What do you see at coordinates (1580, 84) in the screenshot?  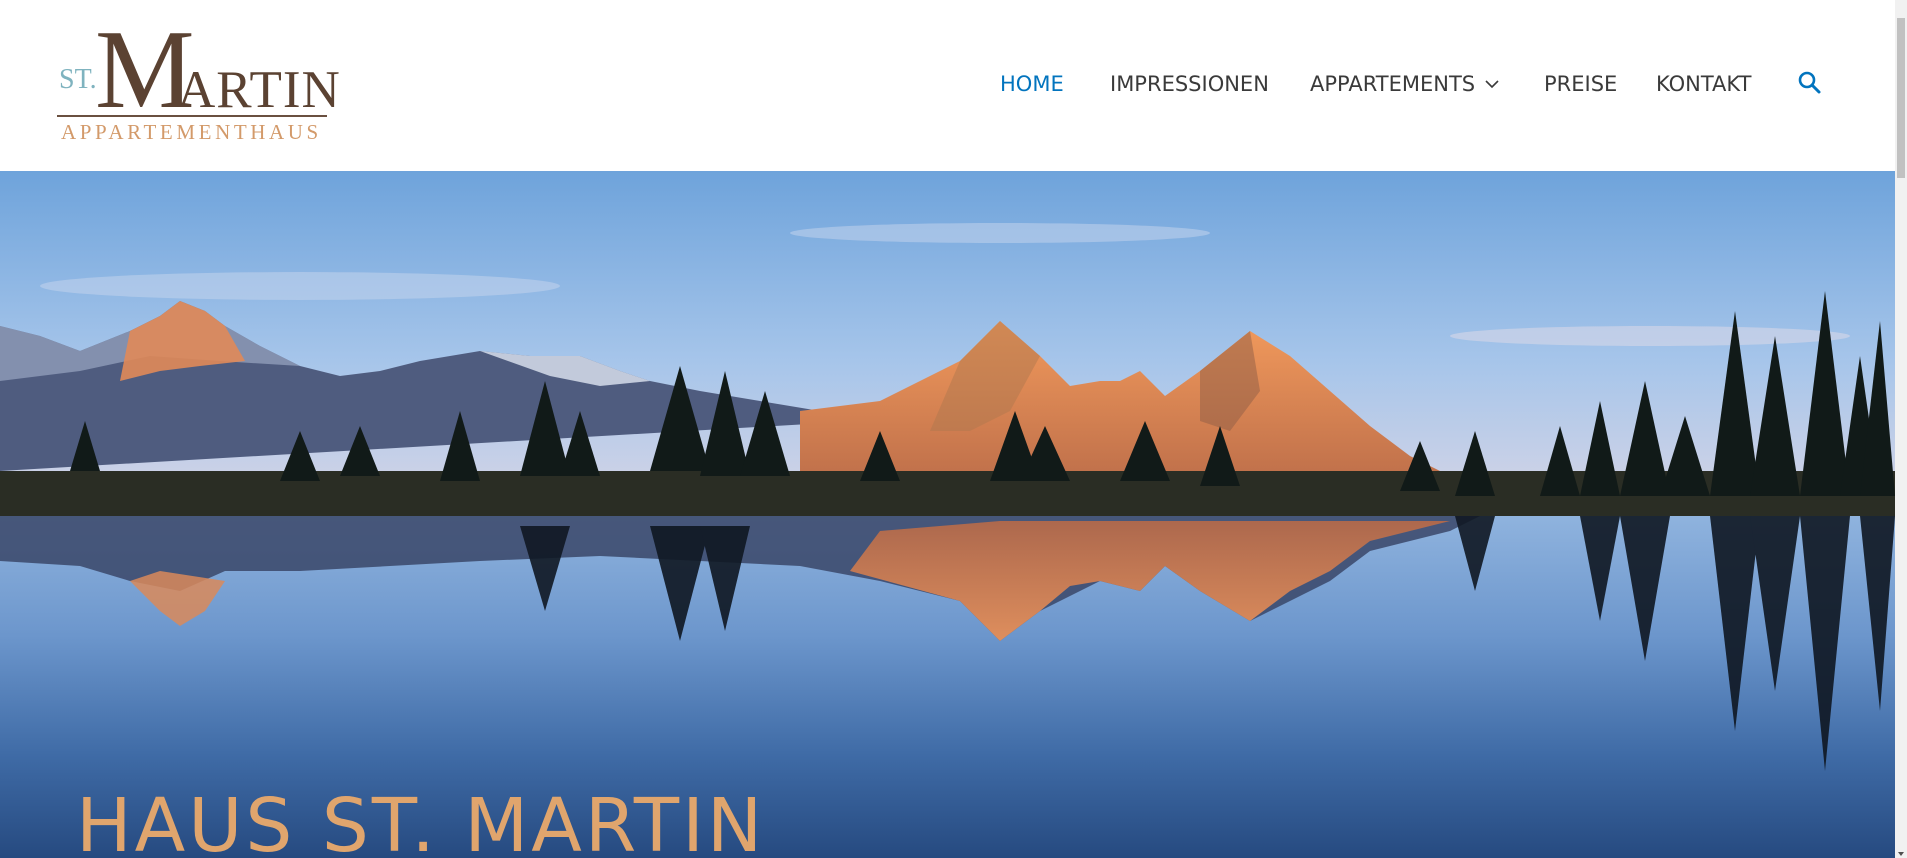 I see `nav-item-preise: PREISE` at bounding box center [1580, 84].